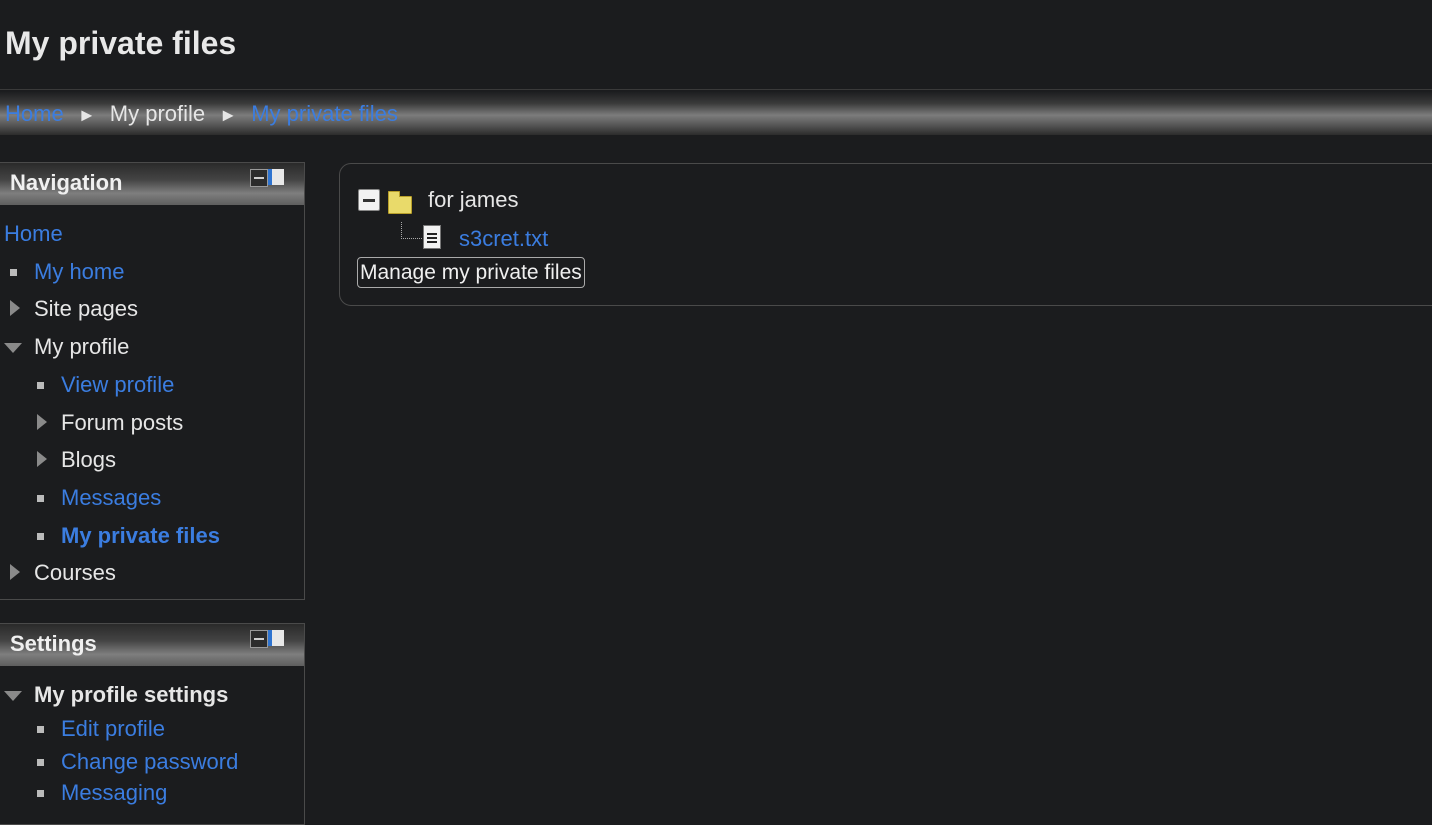 This screenshot has height=825, width=1432. What do you see at coordinates (122, 422) in the screenshot?
I see `nav-item-forum-posts-label: Forum posts` at bounding box center [122, 422].